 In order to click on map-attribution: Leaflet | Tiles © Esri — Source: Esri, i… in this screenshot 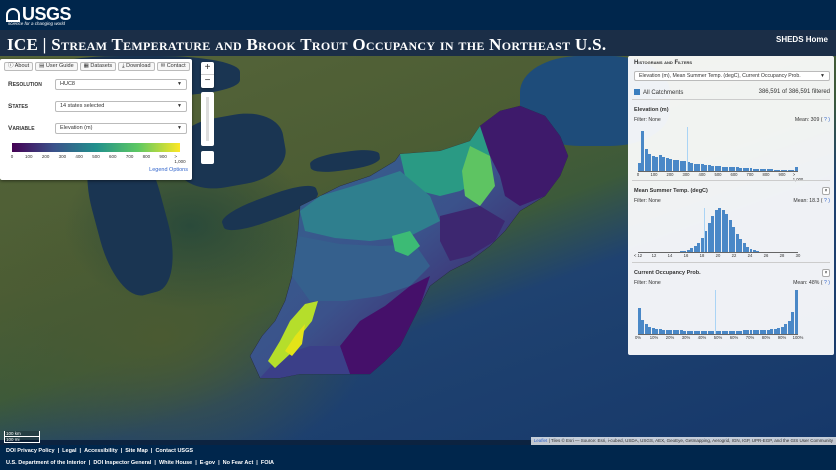, I will do `click(683, 441)`.